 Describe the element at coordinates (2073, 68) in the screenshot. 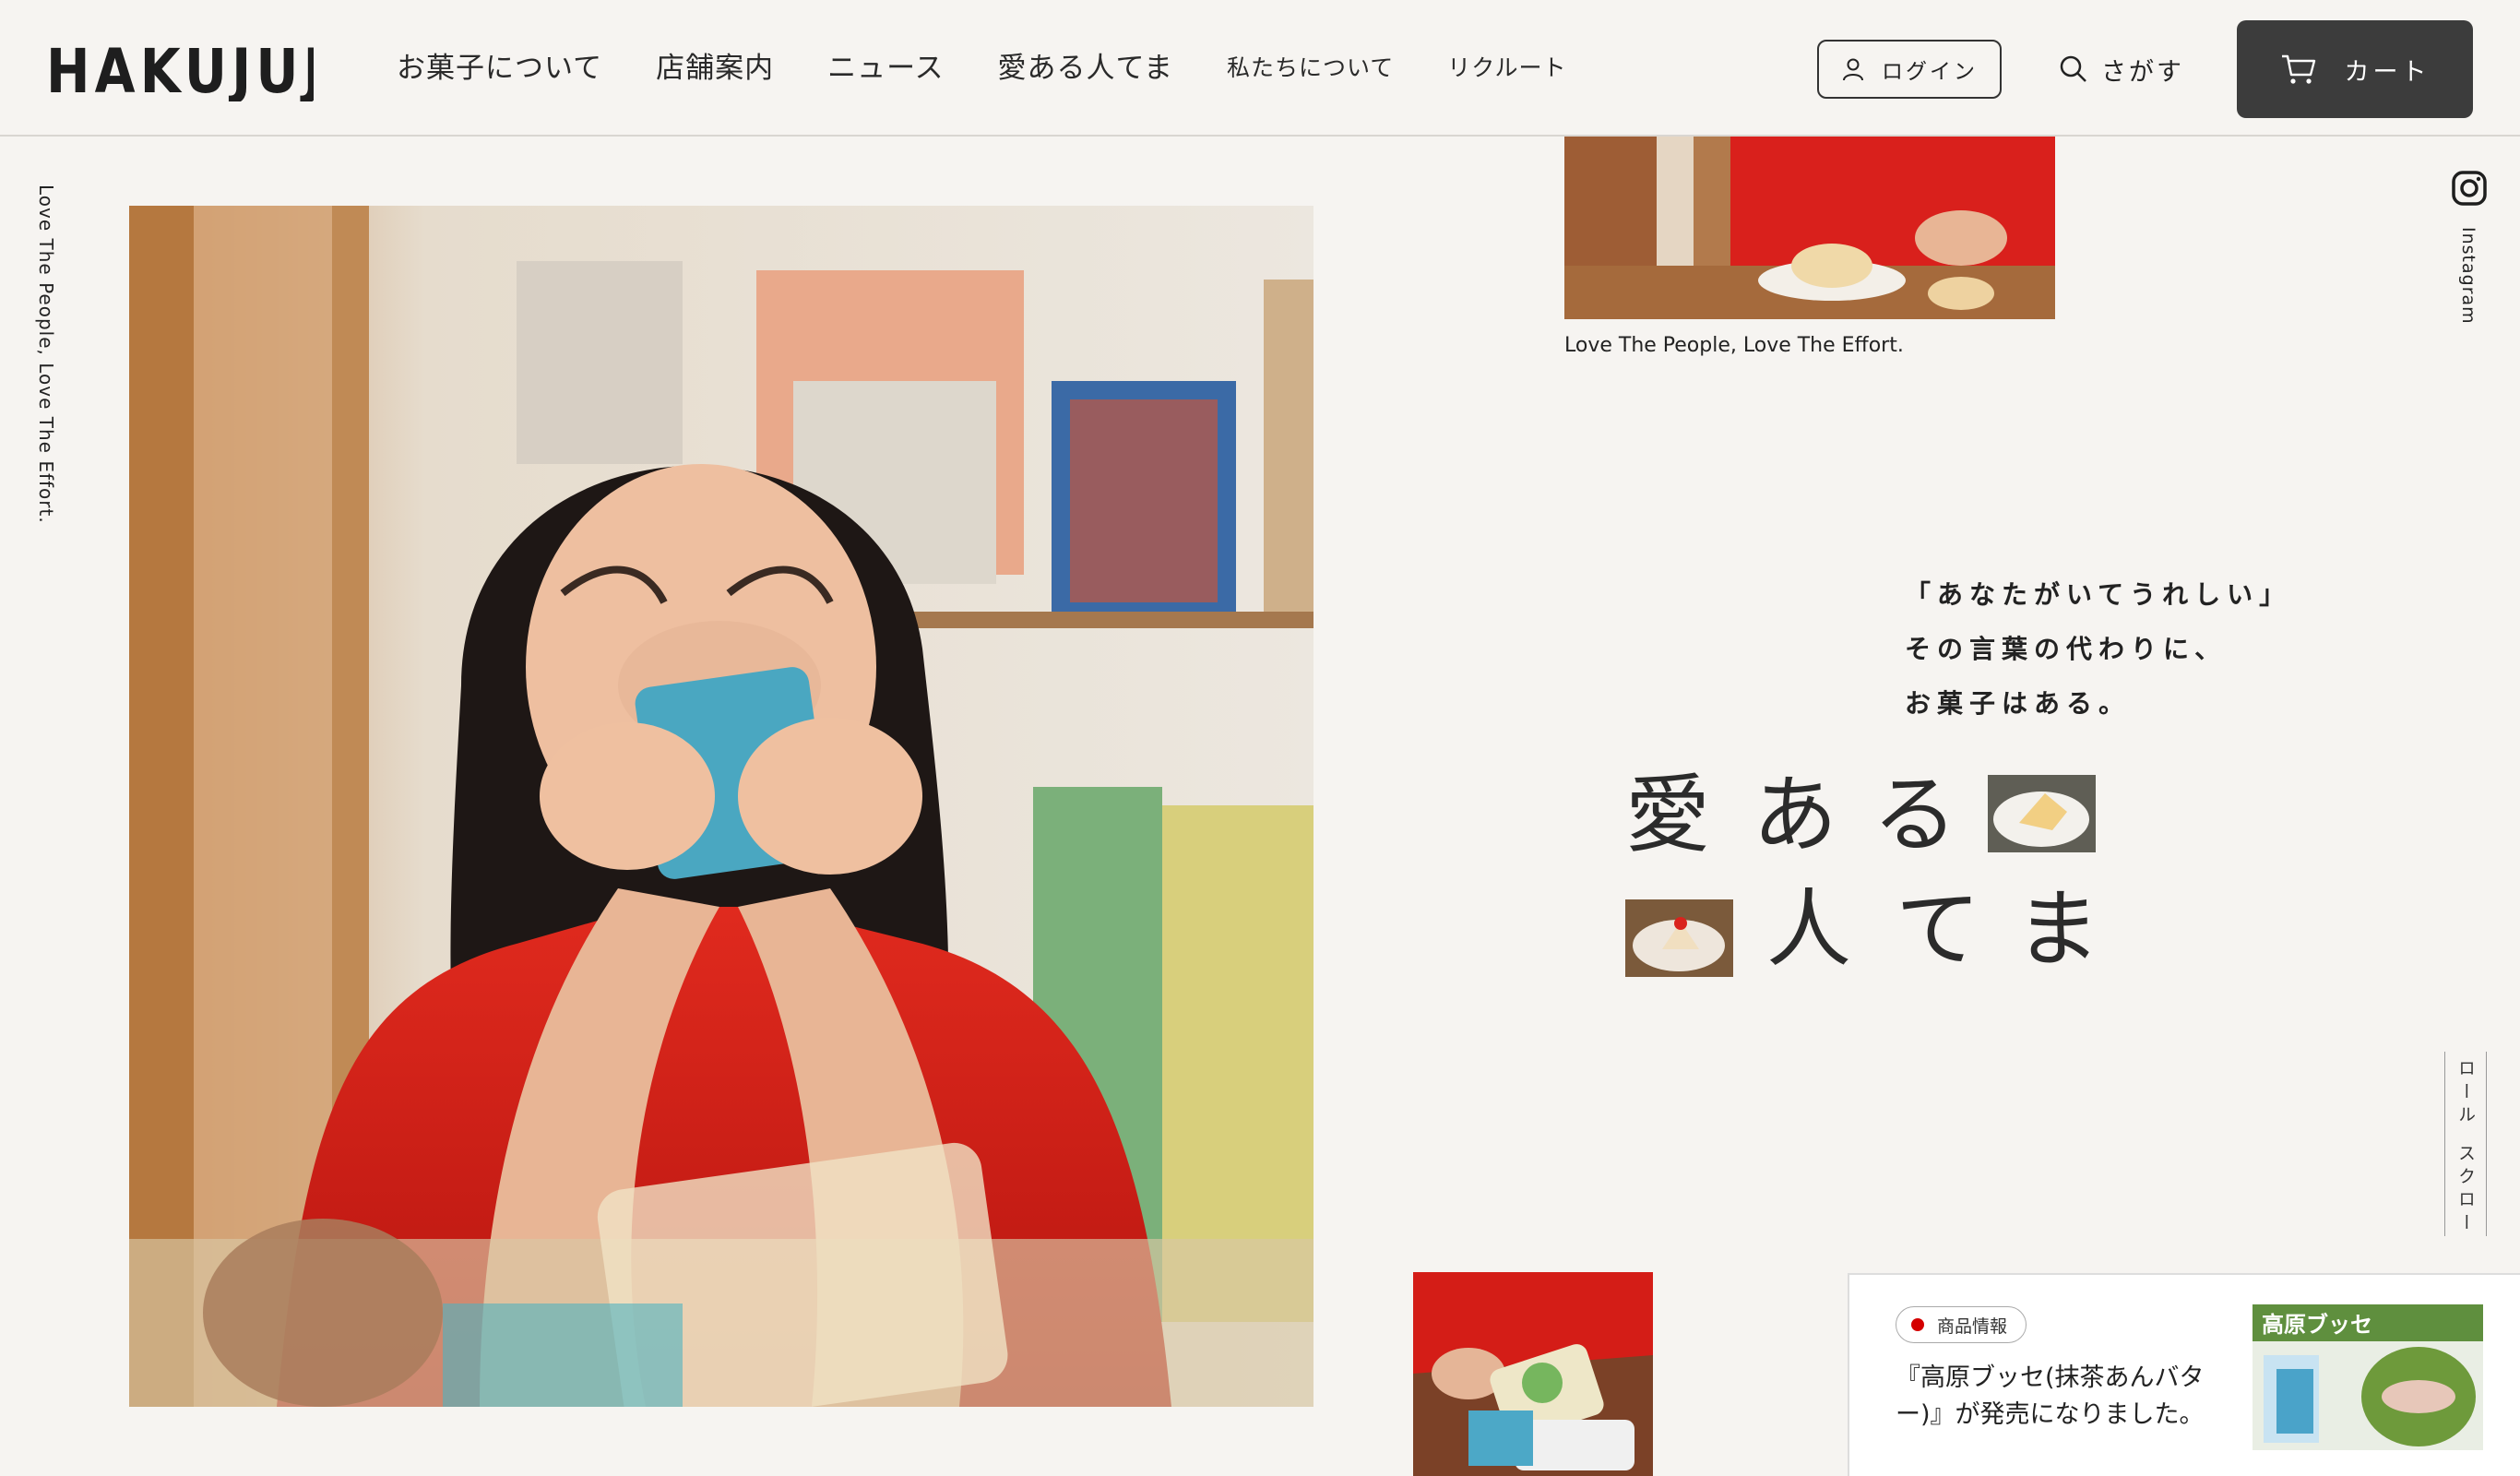

I see `search-icon` at that location.